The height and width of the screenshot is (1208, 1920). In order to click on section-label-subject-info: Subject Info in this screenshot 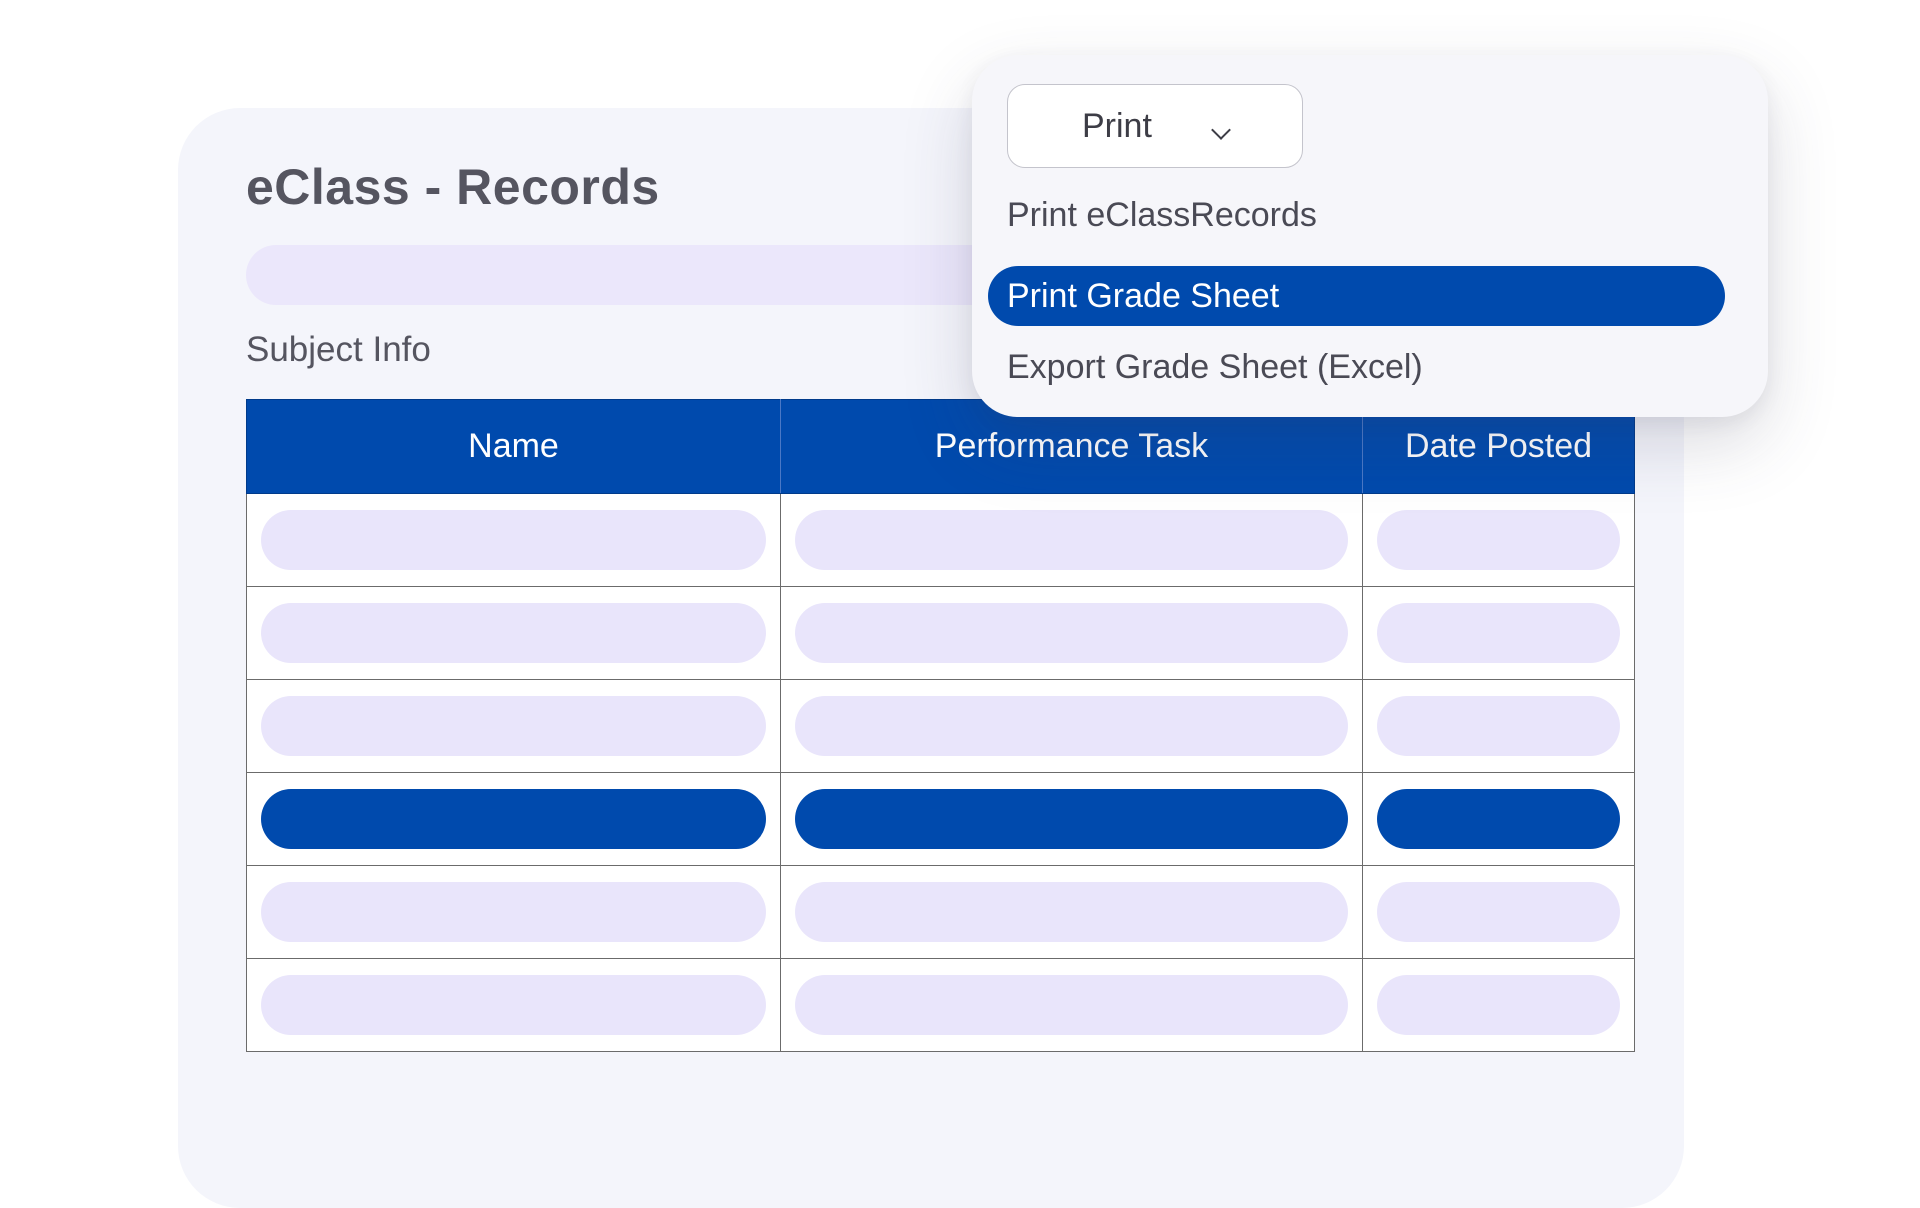, I will do `click(338, 349)`.